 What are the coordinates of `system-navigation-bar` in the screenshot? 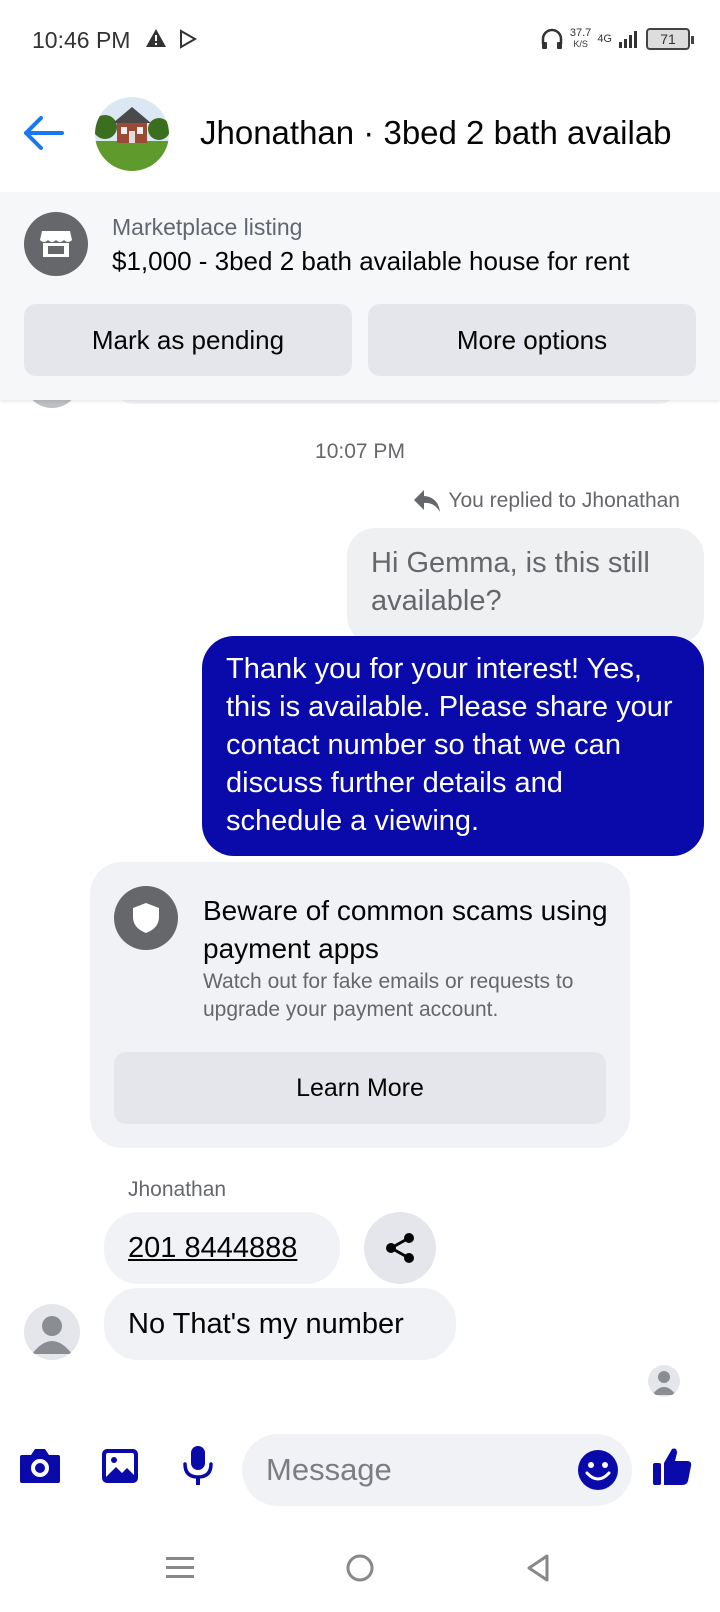 It's located at (360, 1566).